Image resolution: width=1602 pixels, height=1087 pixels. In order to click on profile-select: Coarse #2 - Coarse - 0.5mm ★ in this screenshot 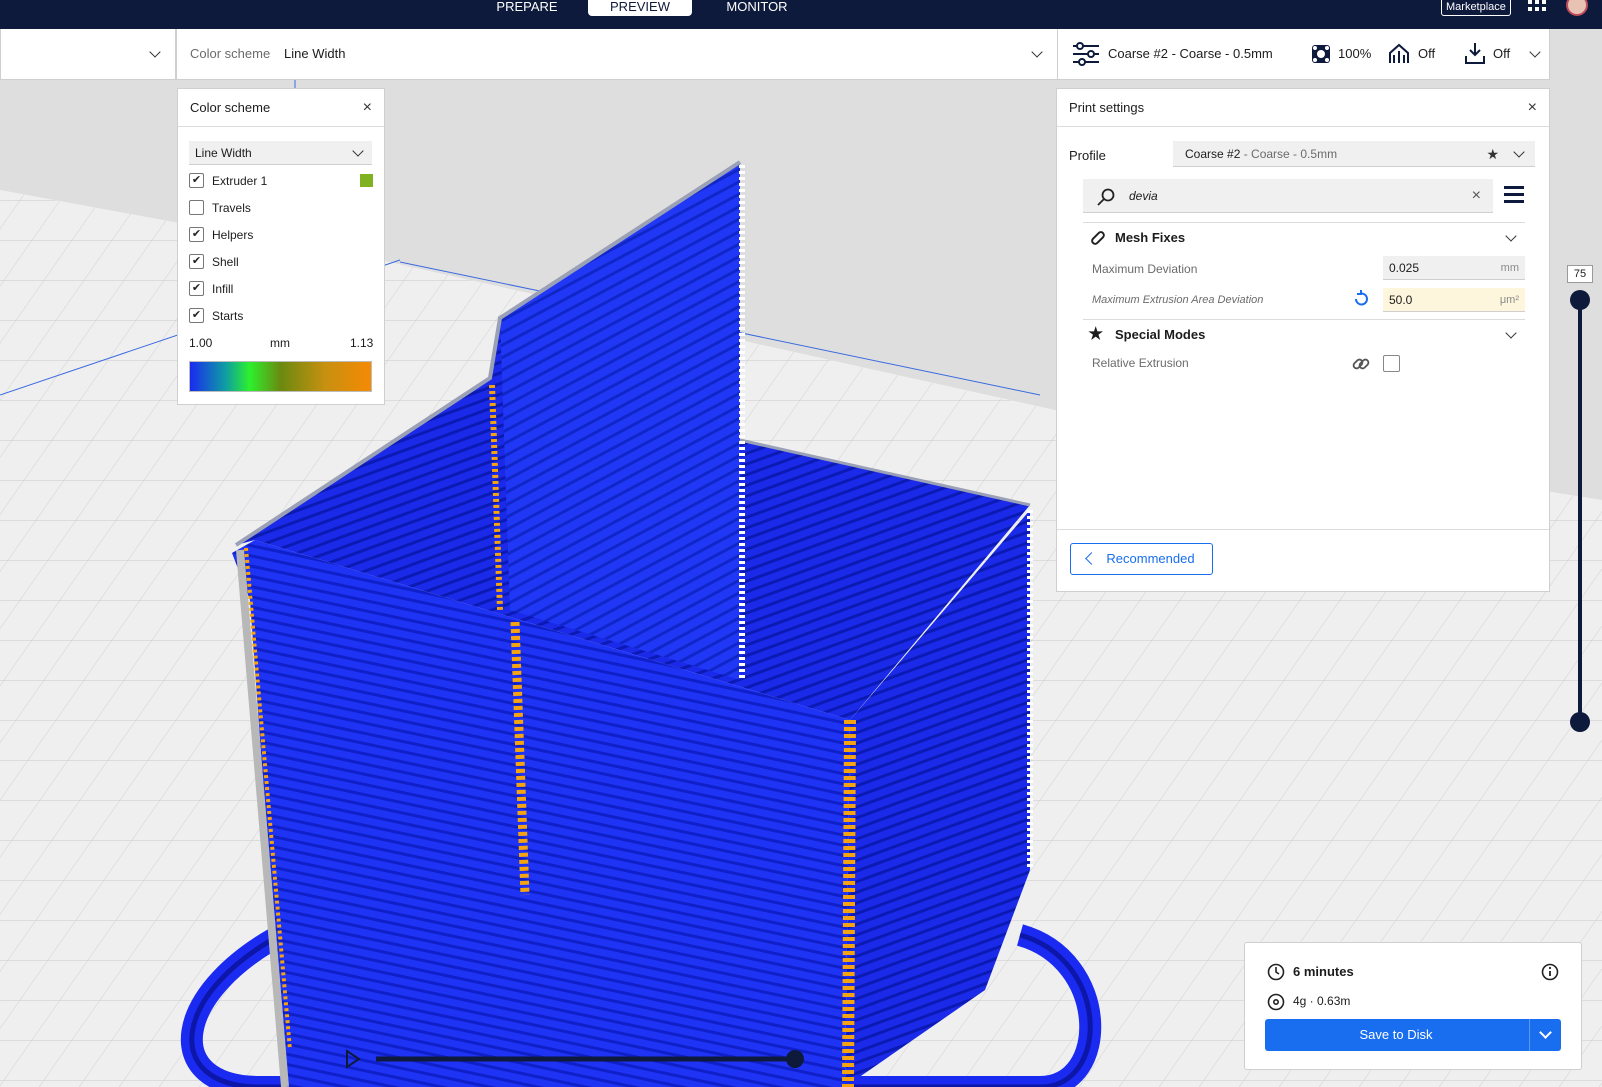, I will do `click(1354, 154)`.